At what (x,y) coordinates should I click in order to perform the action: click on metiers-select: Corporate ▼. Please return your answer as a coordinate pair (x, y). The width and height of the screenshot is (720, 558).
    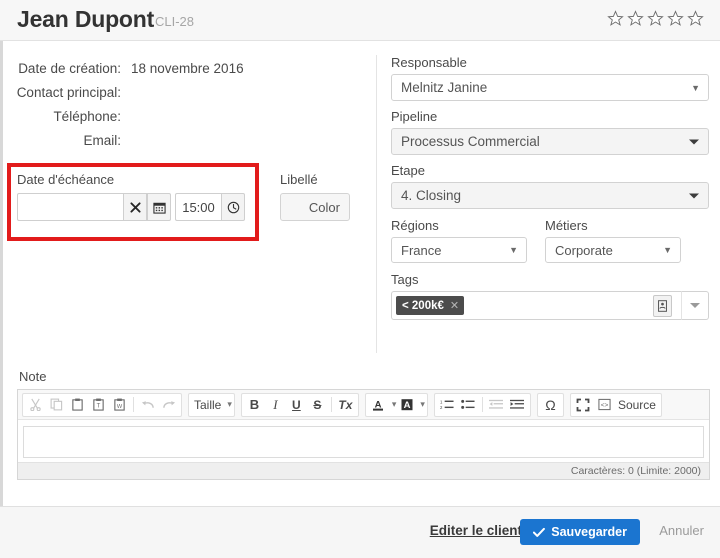
    Looking at the image, I should click on (613, 250).